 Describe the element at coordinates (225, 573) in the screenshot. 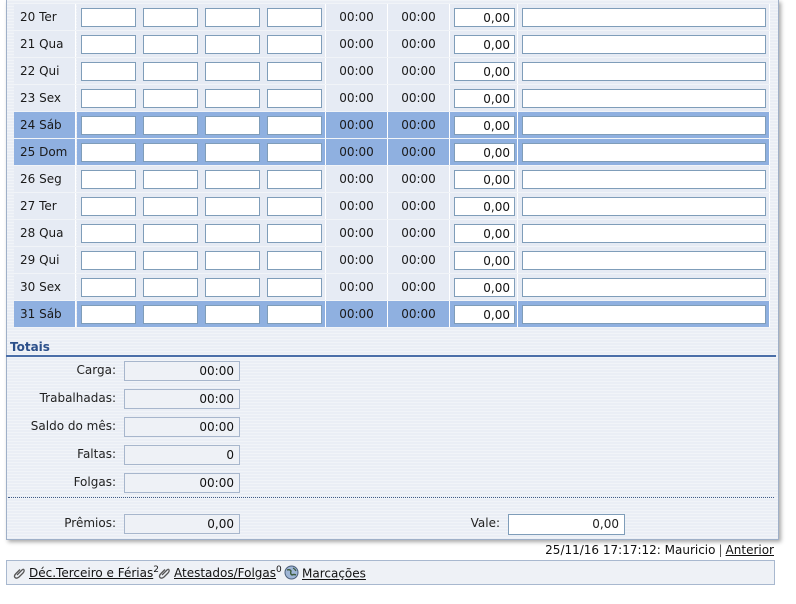

I see `atestados-link: Atestados/Folgas` at that location.